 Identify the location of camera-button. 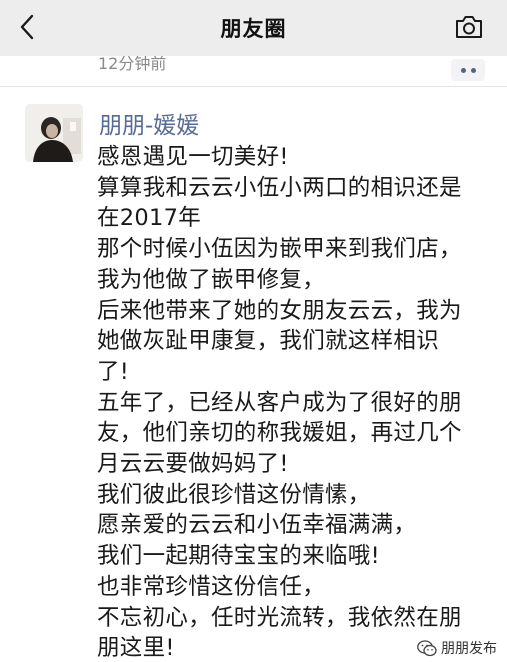
(469, 27).